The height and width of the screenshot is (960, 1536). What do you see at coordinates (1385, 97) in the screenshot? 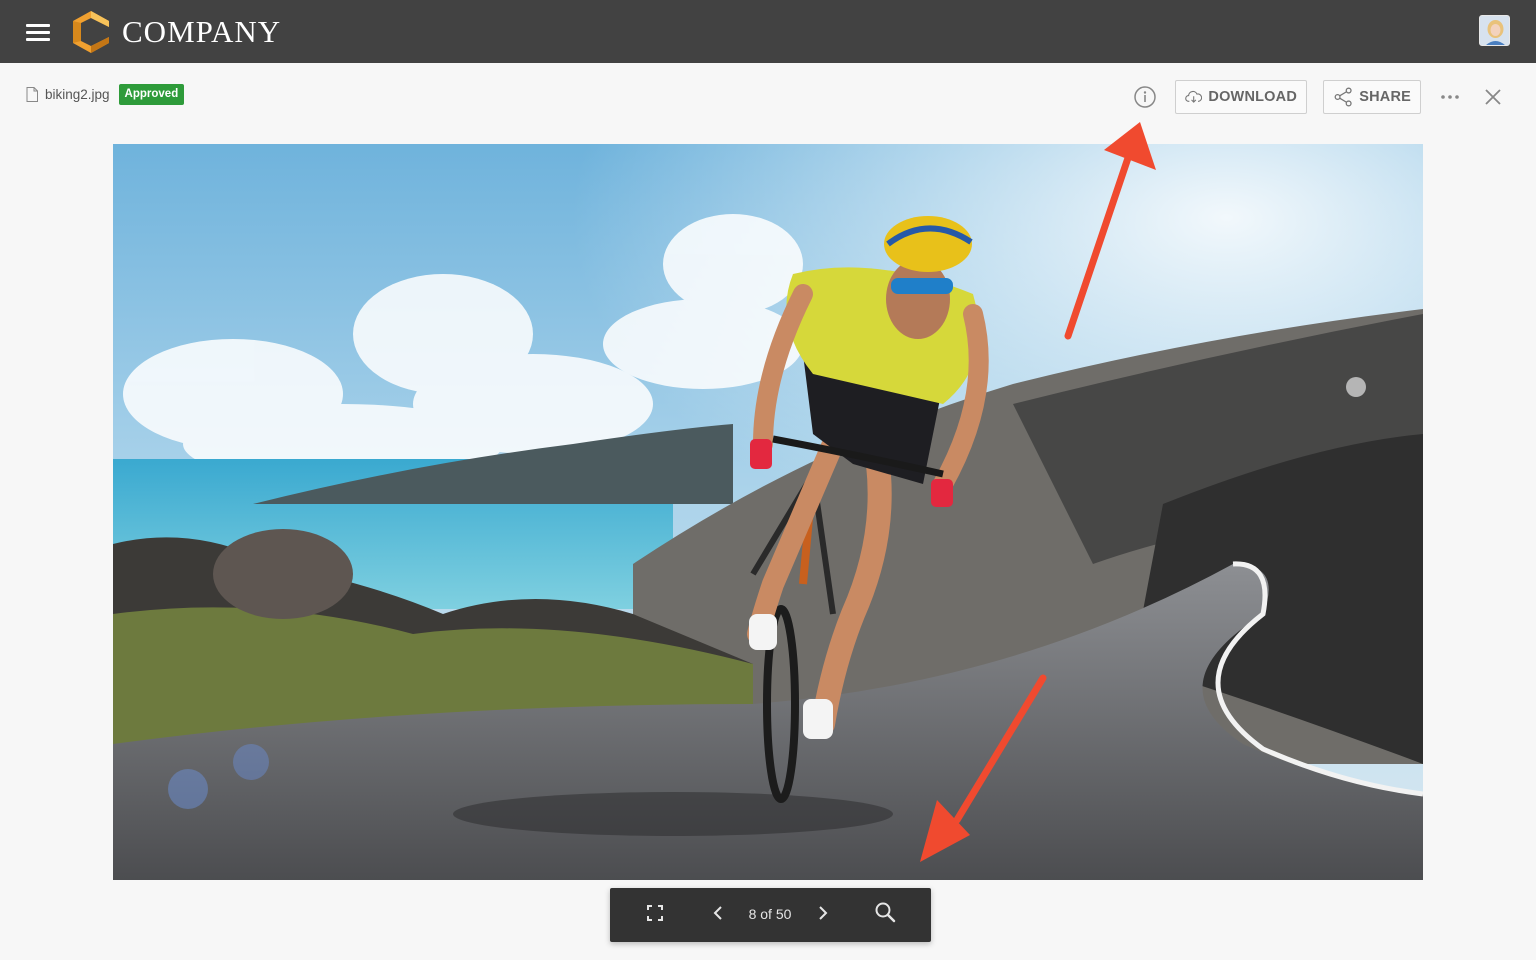
I see `share-label: SHARE` at bounding box center [1385, 97].